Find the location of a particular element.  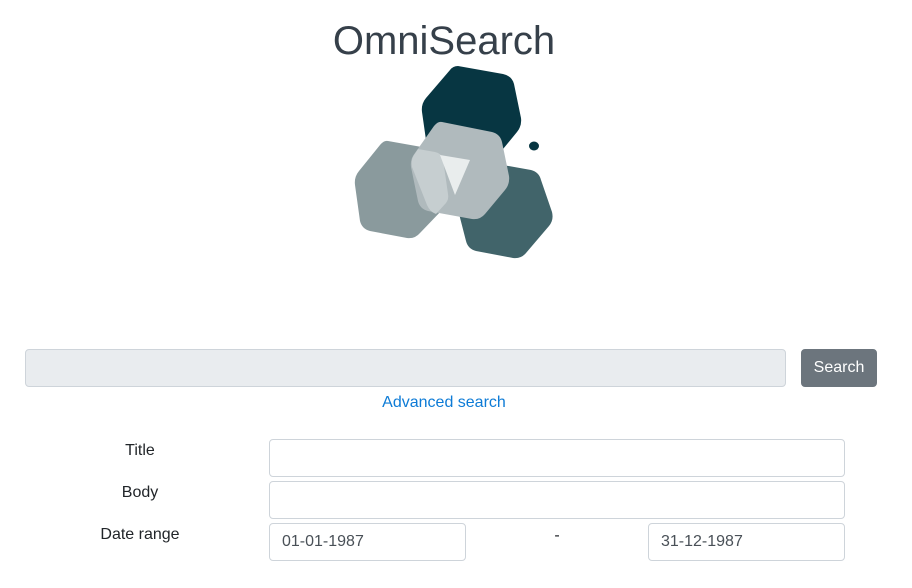

date-range-label: Date range is located at coordinates (140, 534).